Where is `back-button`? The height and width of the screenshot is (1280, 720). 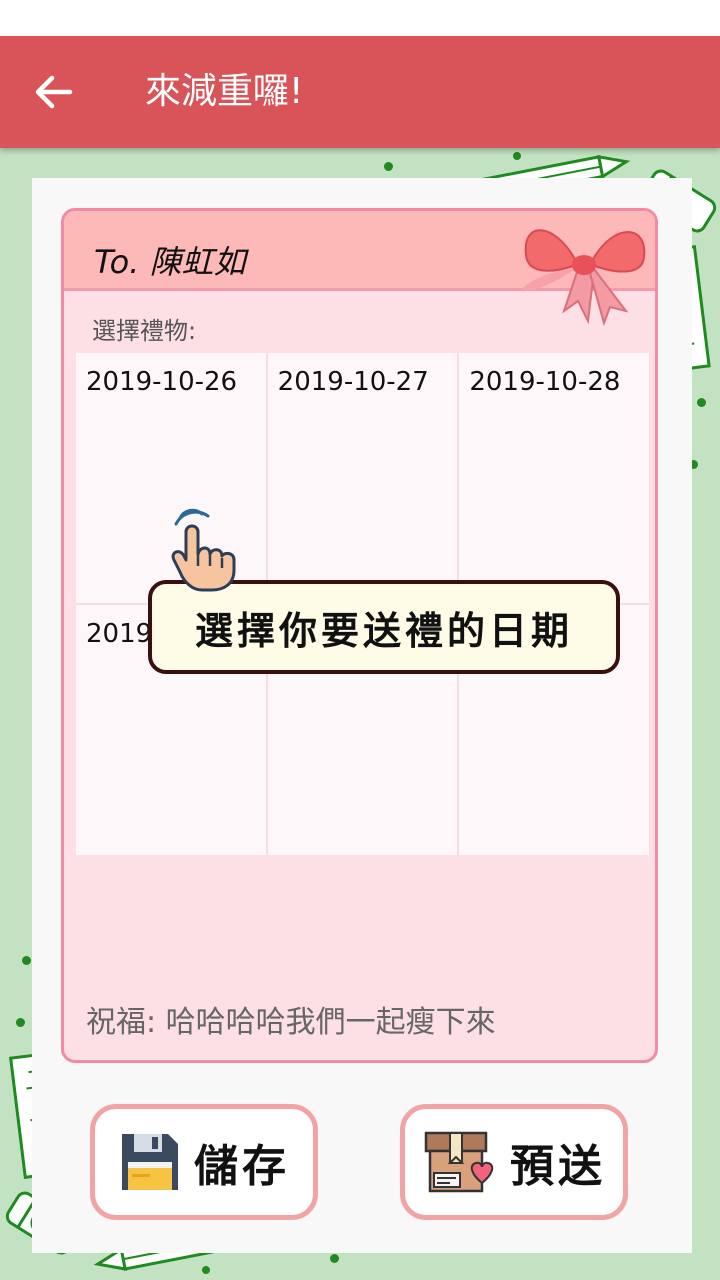
back-button is located at coordinates (54, 92).